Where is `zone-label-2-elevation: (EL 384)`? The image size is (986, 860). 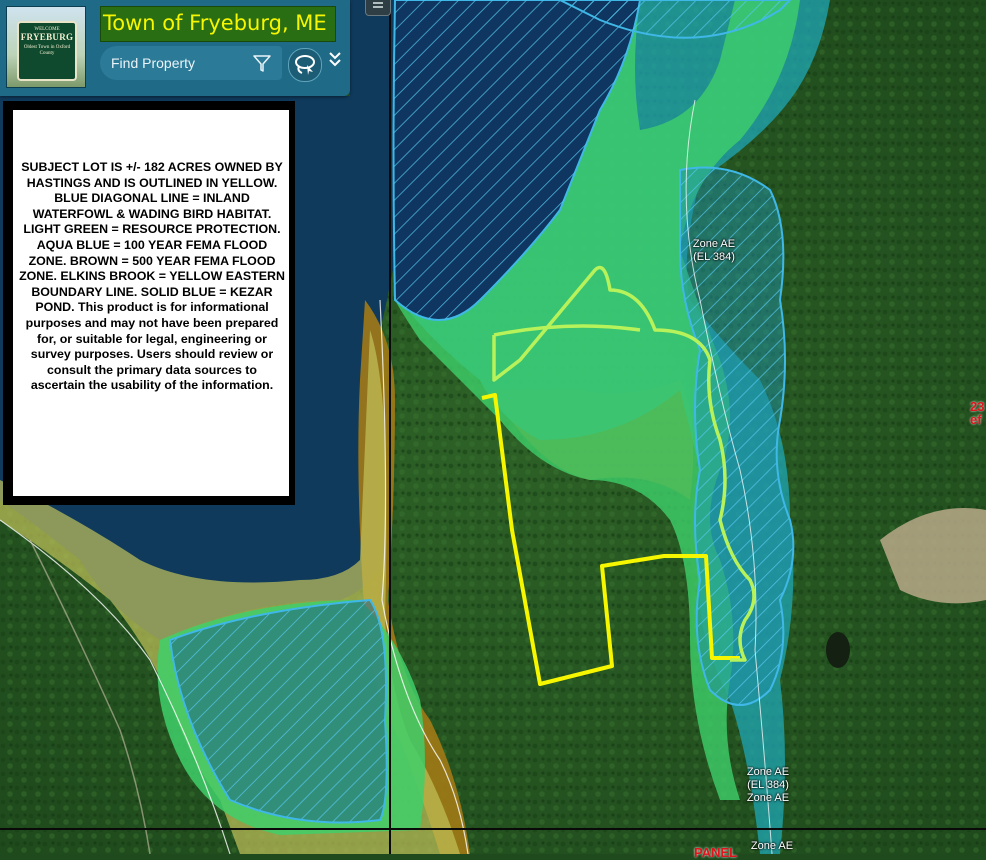 zone-label-2-elevation: (EL 384) is located at coordinates (768, 785).